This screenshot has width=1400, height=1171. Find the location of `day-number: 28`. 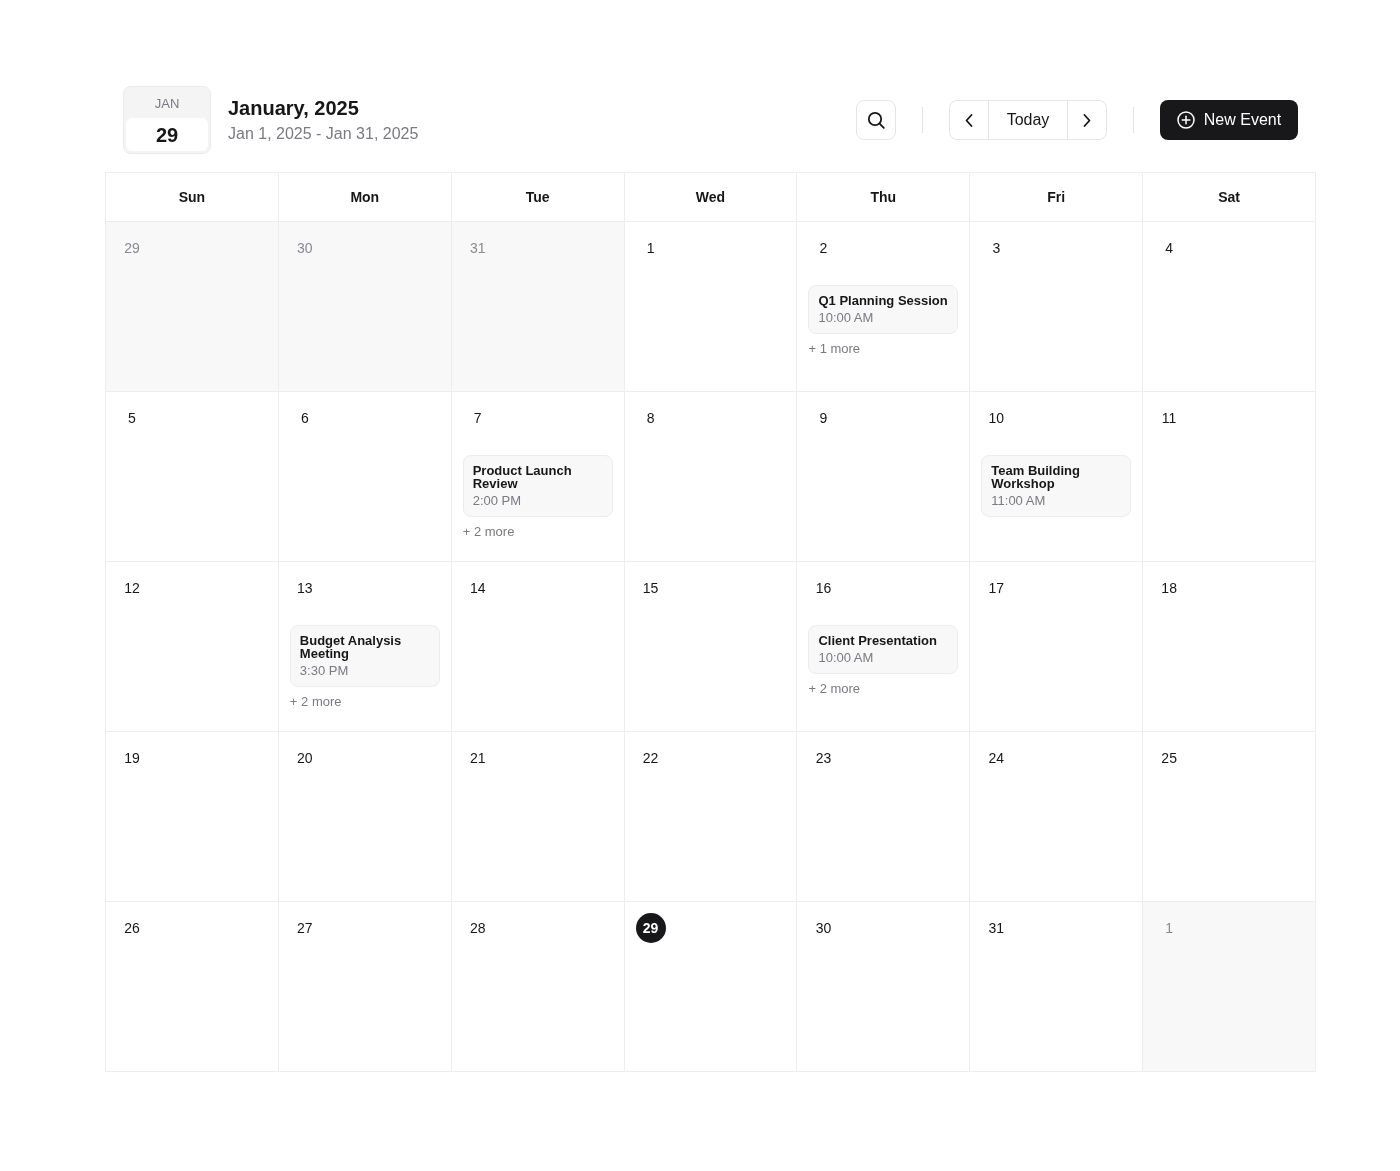

day-number: 28 is located at coordinates (477, 928).